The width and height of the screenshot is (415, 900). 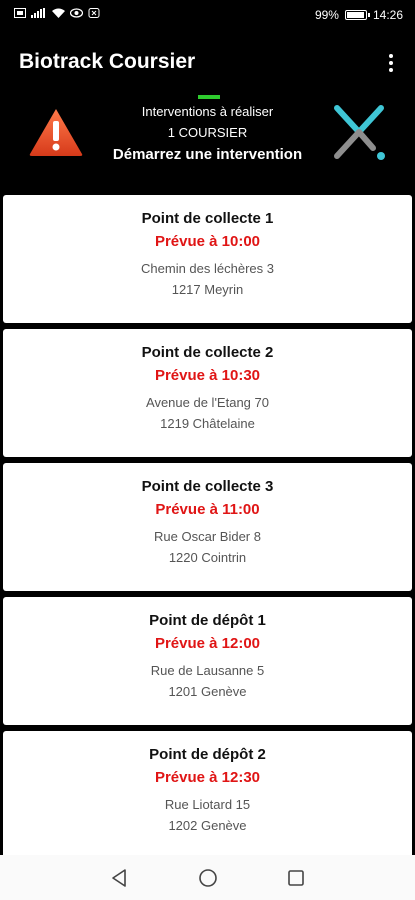 I want to click on battery-percent: 99%, so click(x=326, y=15).